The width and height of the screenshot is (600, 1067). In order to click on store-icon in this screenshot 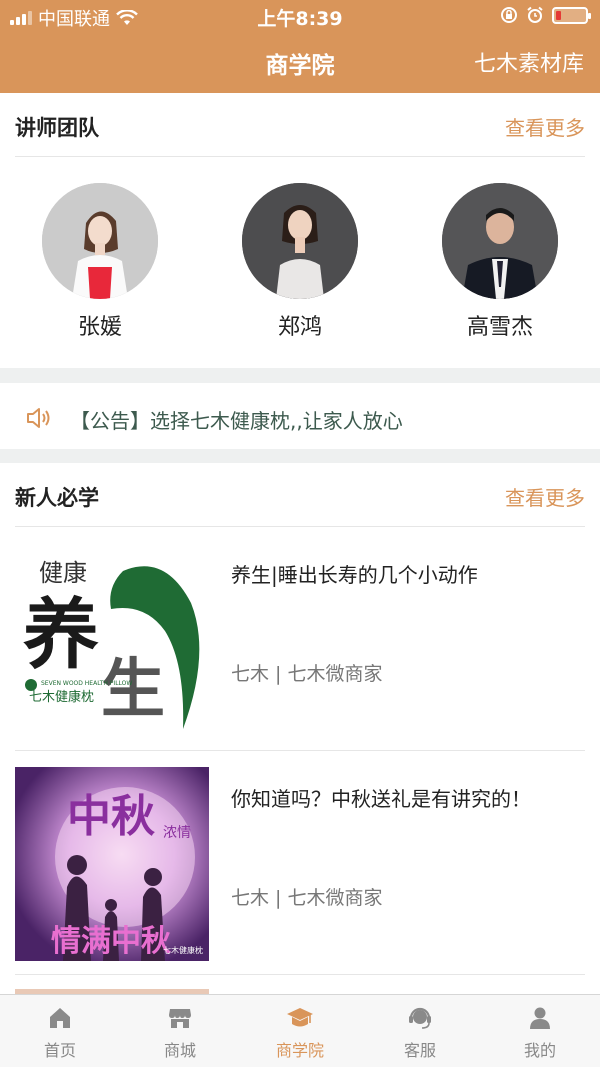, I will do `click(180, 1018)`.